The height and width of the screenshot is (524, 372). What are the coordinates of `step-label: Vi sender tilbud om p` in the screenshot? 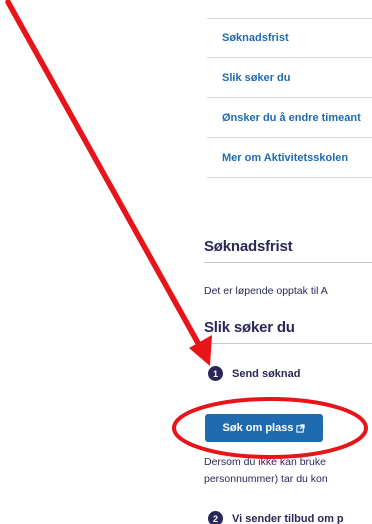 It's located at (288, 518).